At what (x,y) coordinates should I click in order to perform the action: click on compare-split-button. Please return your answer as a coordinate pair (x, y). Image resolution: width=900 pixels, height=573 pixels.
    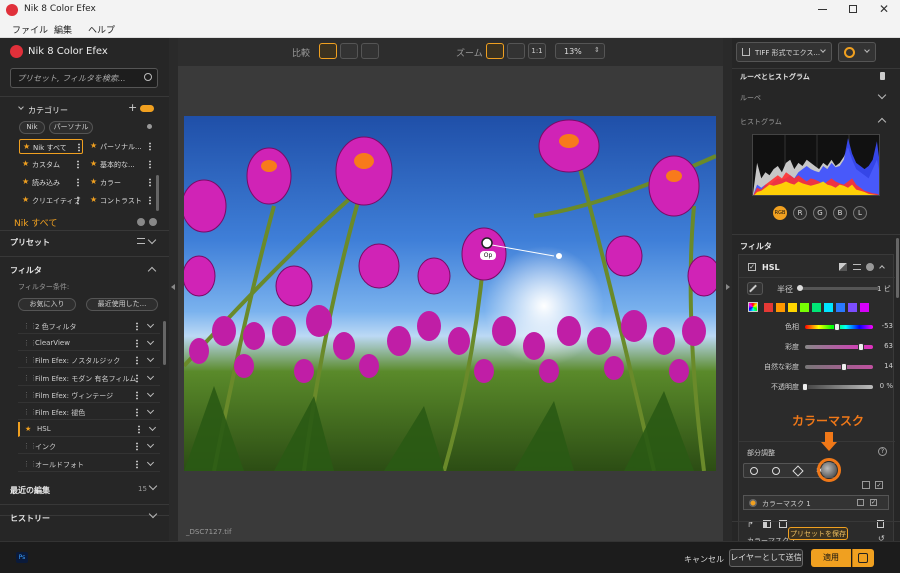
    Looking at the image, I should click on (328, 51).